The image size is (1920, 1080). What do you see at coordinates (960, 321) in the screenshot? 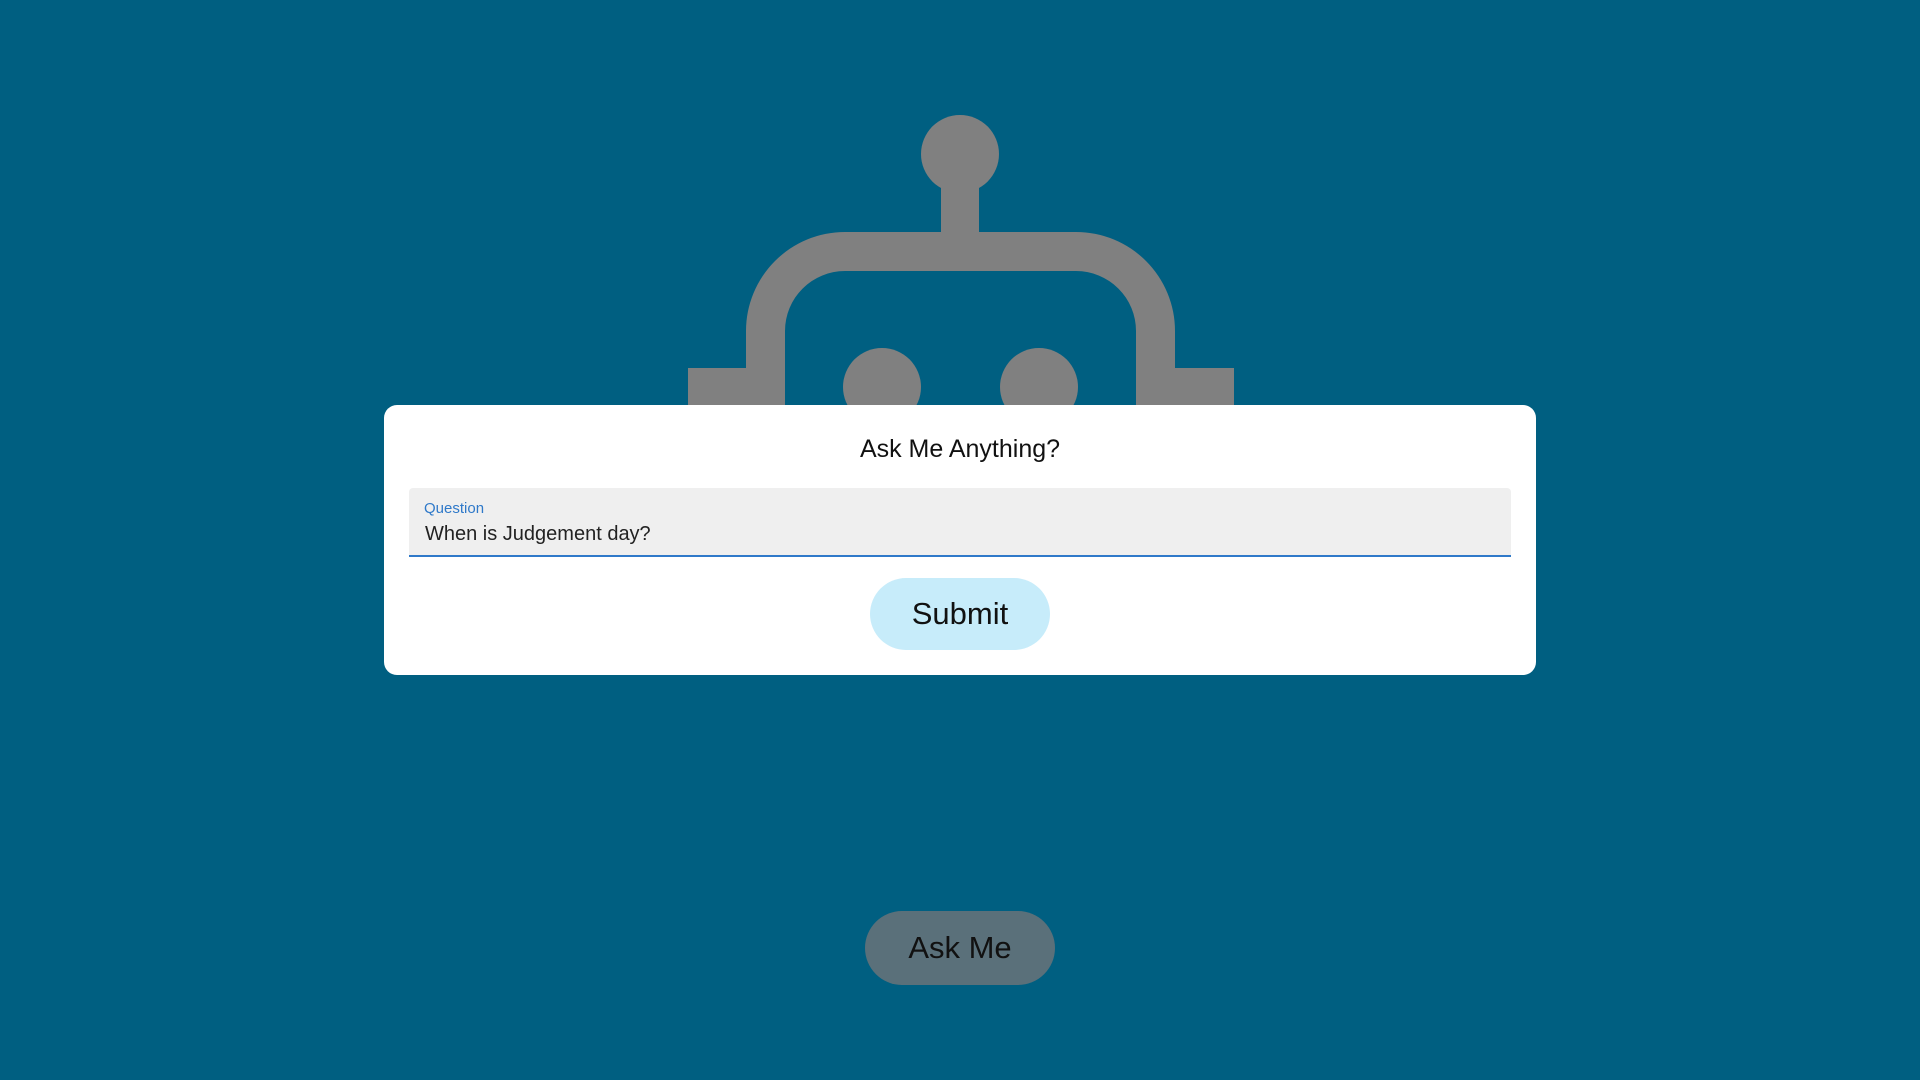
I see `robot-head` at bounding box center [960, 321].